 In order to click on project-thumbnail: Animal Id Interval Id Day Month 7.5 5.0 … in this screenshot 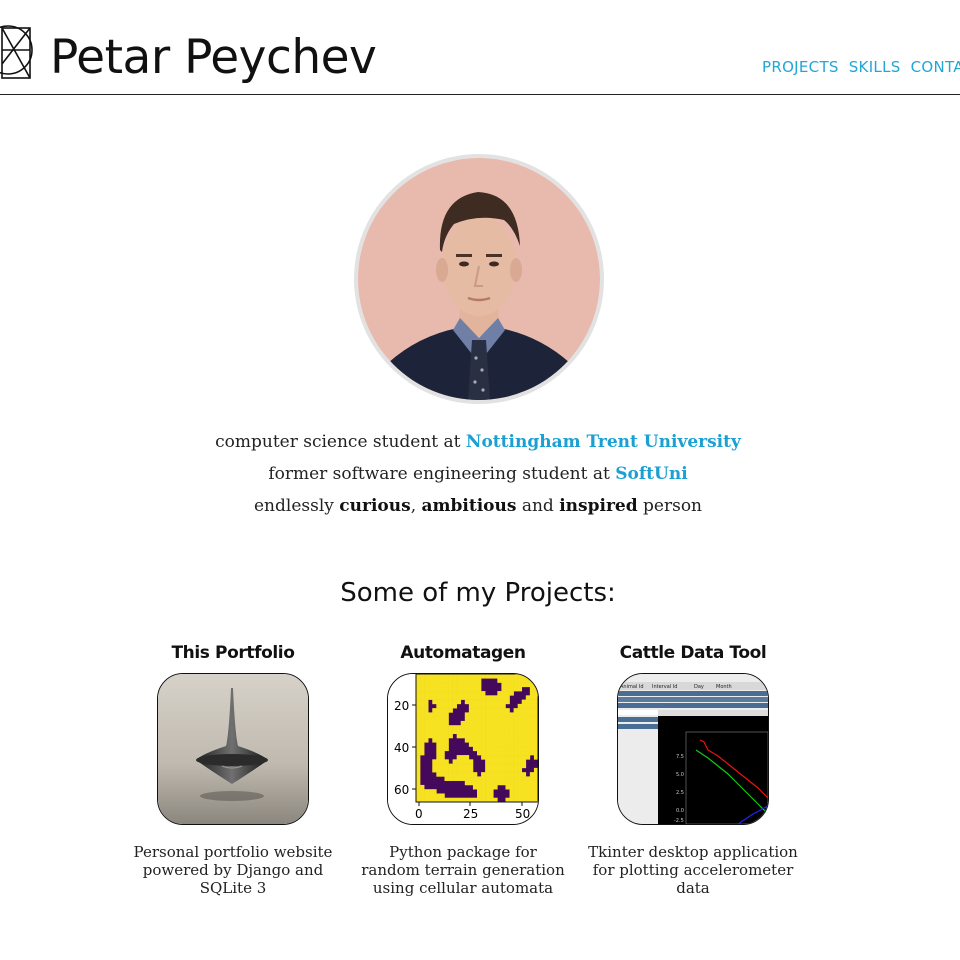, I will do `click(693, 749)`.